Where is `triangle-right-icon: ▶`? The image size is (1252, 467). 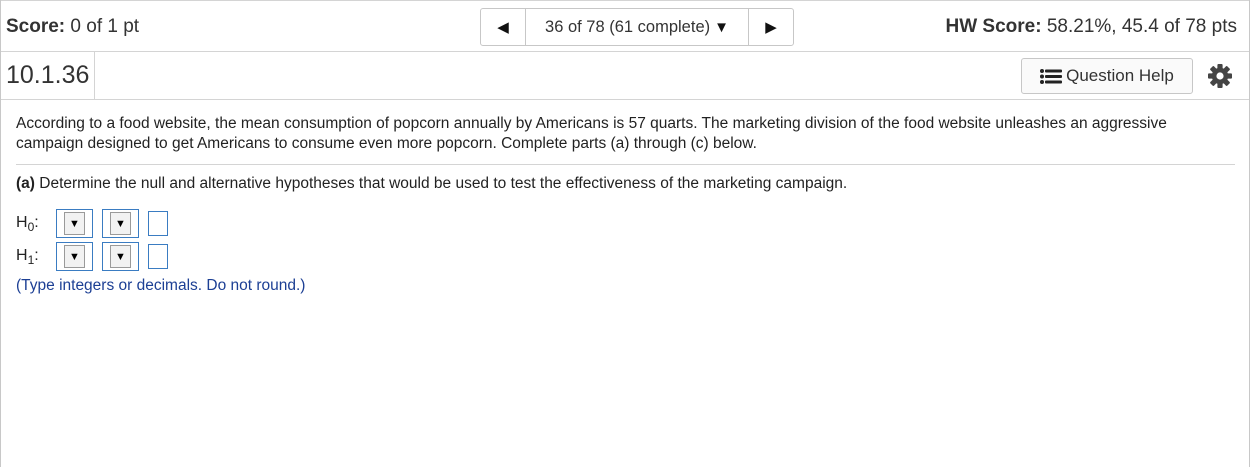 triangle-right-icon: ▶ is located at coordinates (771, 27).